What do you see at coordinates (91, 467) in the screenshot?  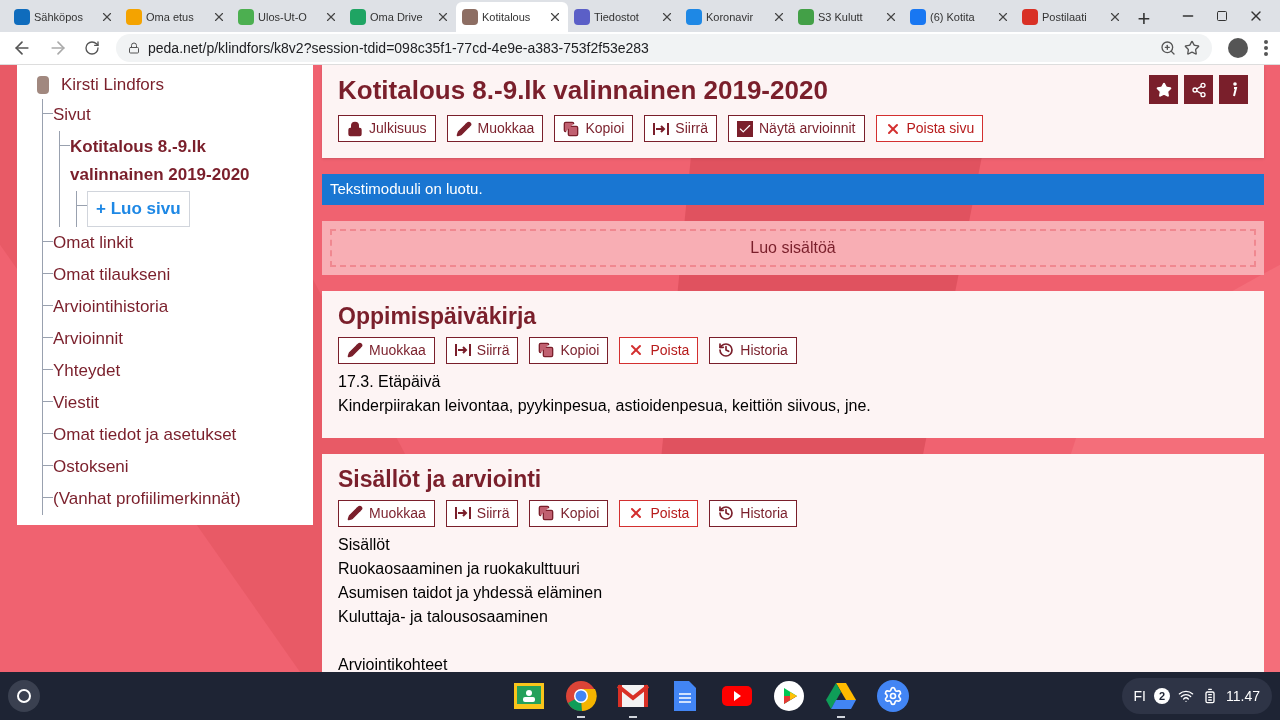 I see `sidebar-link: Ostokseni` at bounding box center [91, 467].